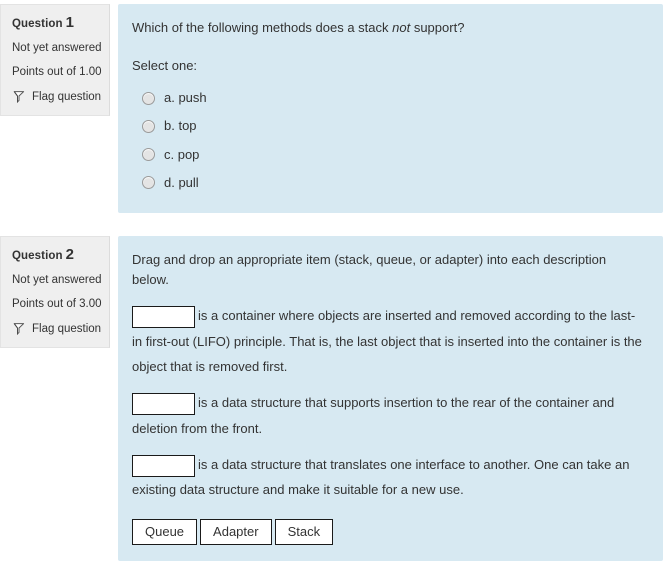 Image resolution: width=663 pixels, height=561 pixels. I want to click on question-1-stem-after: support?, so click(437, 27).